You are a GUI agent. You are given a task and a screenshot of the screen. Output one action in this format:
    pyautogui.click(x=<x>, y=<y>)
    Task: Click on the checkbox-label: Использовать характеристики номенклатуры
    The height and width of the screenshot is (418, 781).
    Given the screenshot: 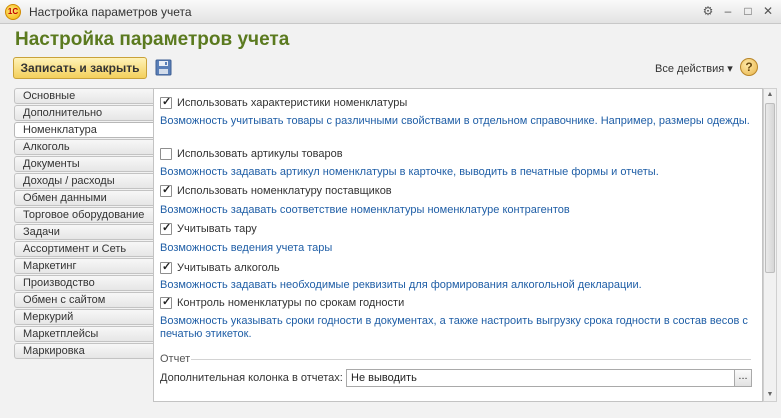 What is the action you would take?
    pyautogui.click(x=292, y=103)
    